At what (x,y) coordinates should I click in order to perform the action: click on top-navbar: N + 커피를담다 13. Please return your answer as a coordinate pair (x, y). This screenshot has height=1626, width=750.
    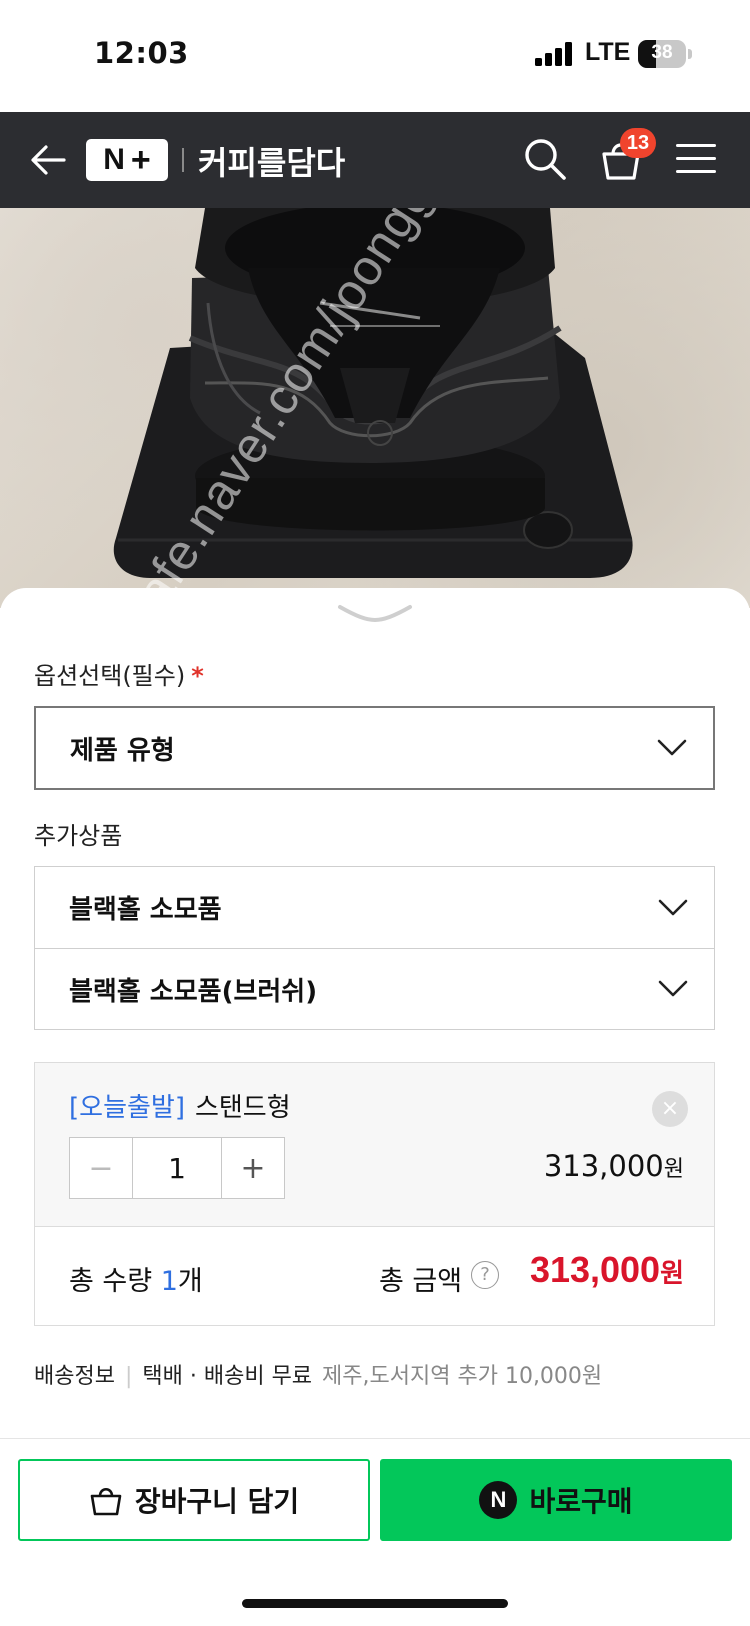
    Looking at the image, I should click on (375, 160).